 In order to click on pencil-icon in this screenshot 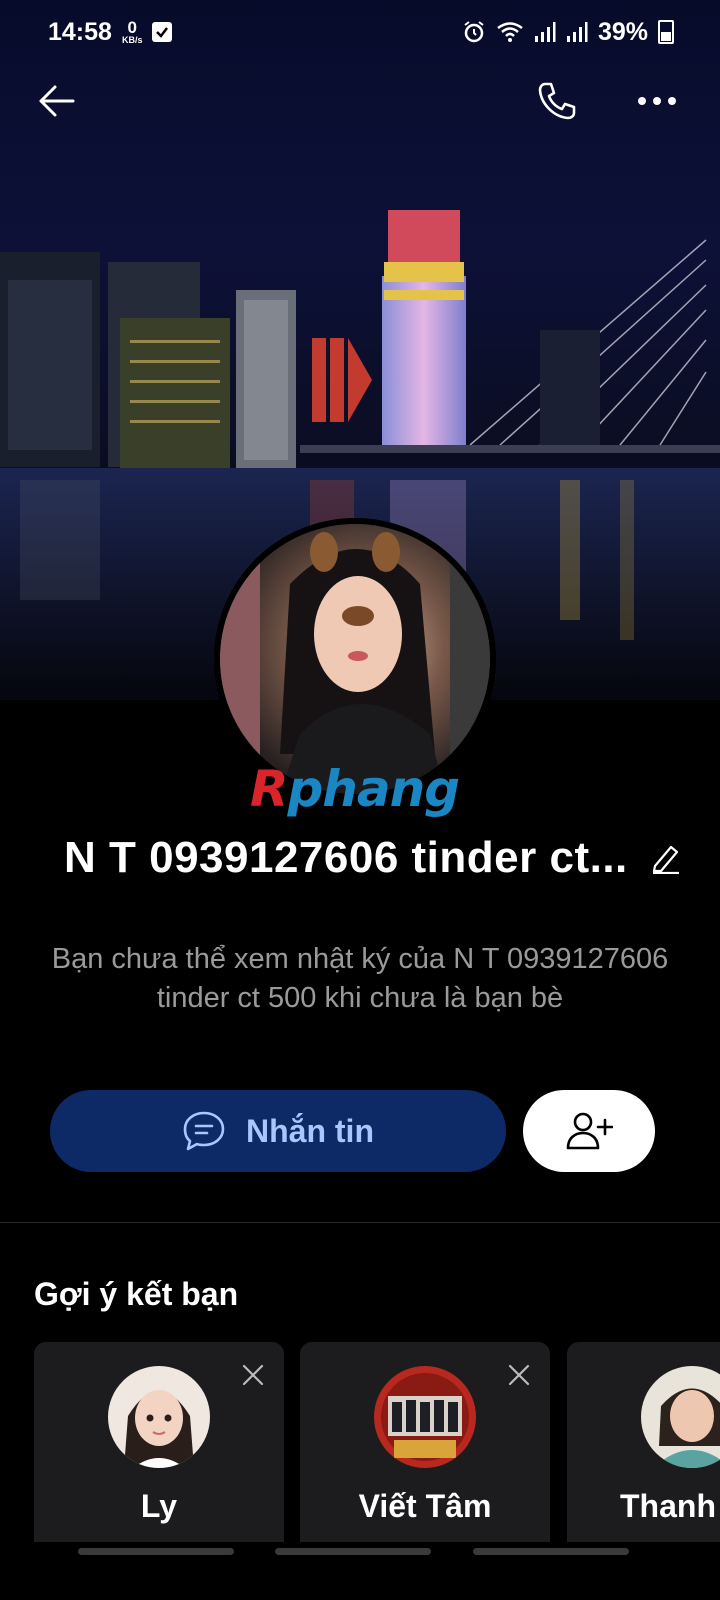, I will do `click(665, 859)`.